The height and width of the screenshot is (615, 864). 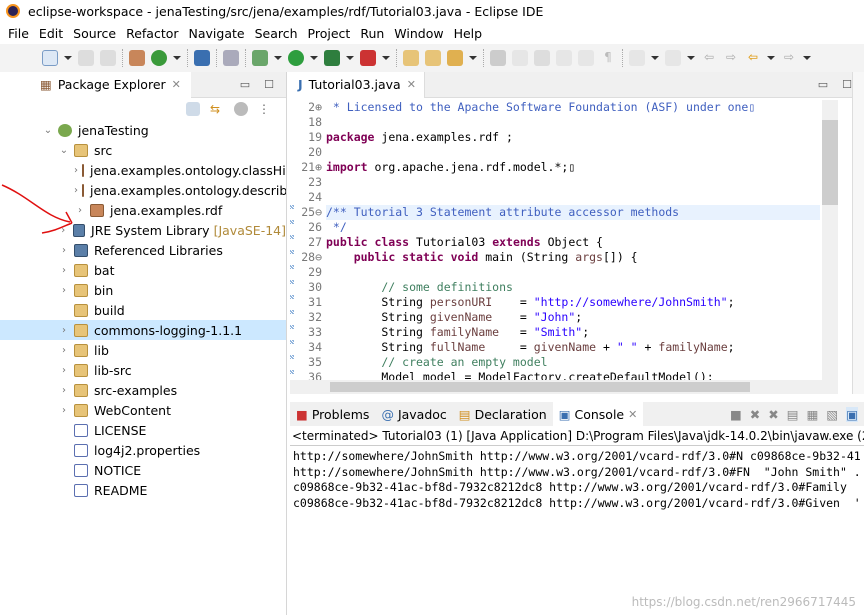 I want to click on menu-run: Run, so click(x=372, y=33).